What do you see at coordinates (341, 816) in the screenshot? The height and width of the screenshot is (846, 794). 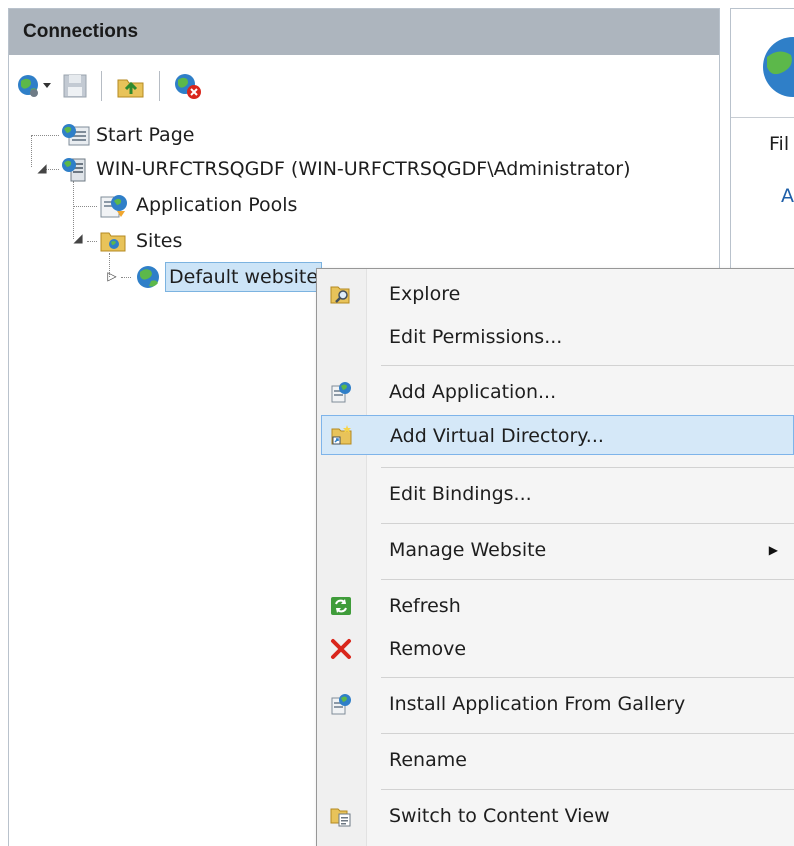 I see `content-view-icon` at bounding box center [341, 816].